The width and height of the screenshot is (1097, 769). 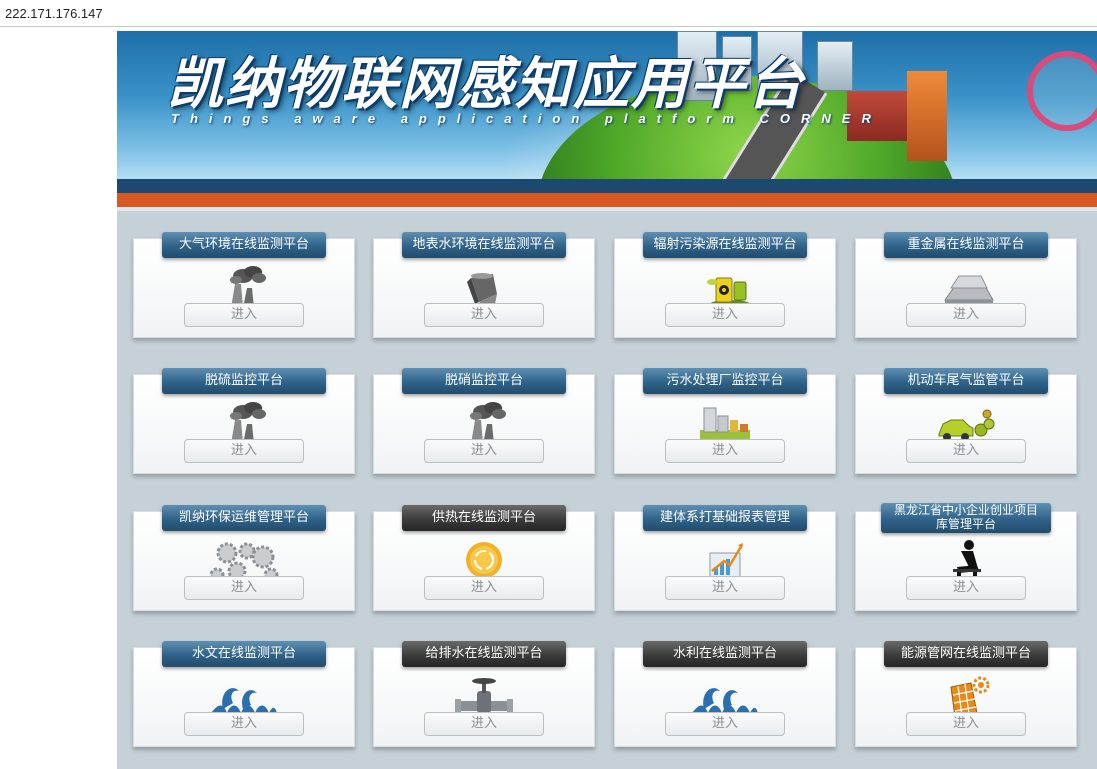 What do you see at coordinates (244, 245) in the screenshot?
I see `platform-title: 大气环境在线监测平台` at bounding box center [244, 245].